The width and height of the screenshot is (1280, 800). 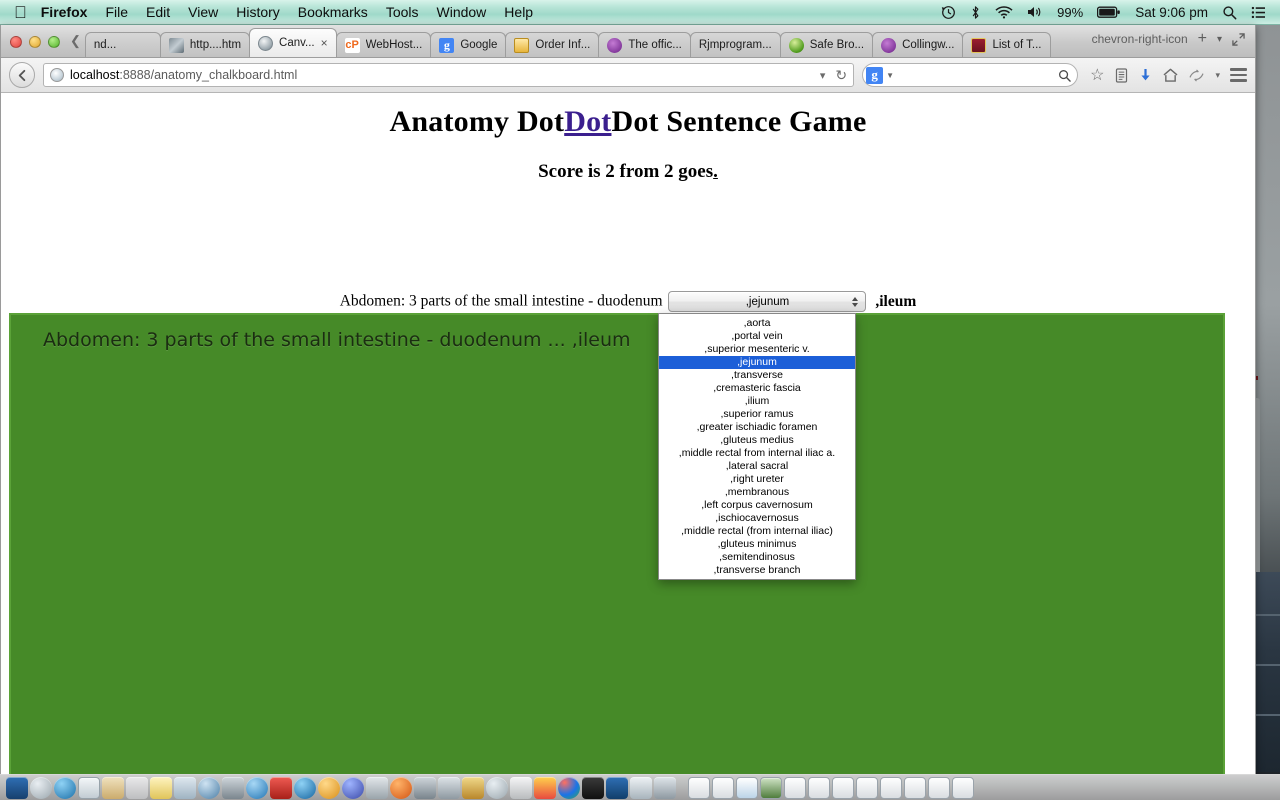 What do you see at coordinates (757, 414) in the screenshot?
I see `dropdown-option: ,superior ramus` at bounding box center [757, 414].